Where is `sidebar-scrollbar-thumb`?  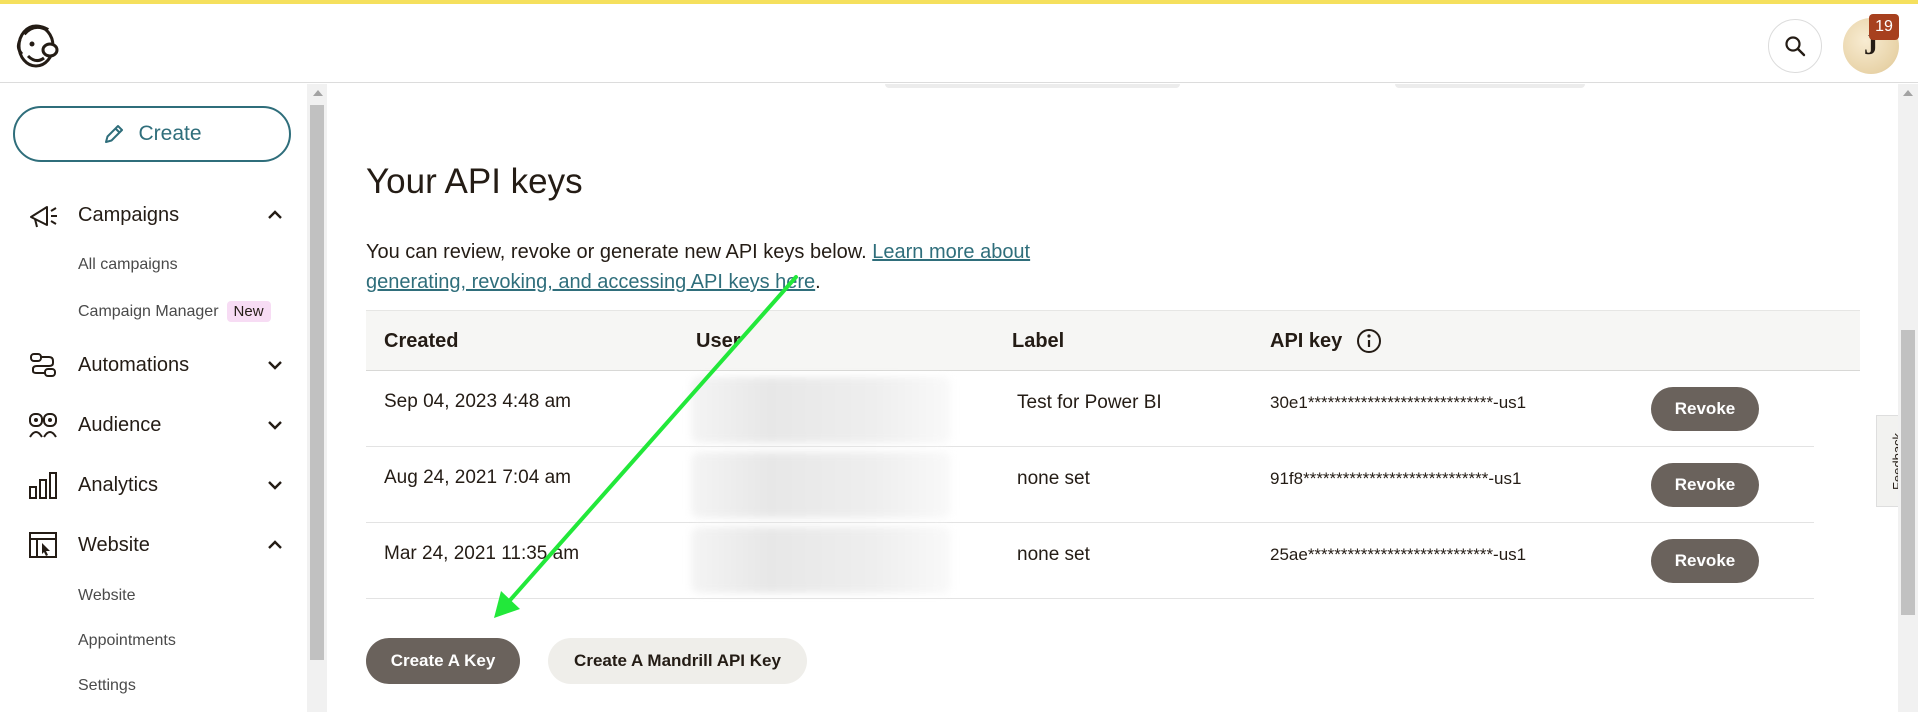 sidebar-scrollbar-thumb is located at coordinates (317, 382).